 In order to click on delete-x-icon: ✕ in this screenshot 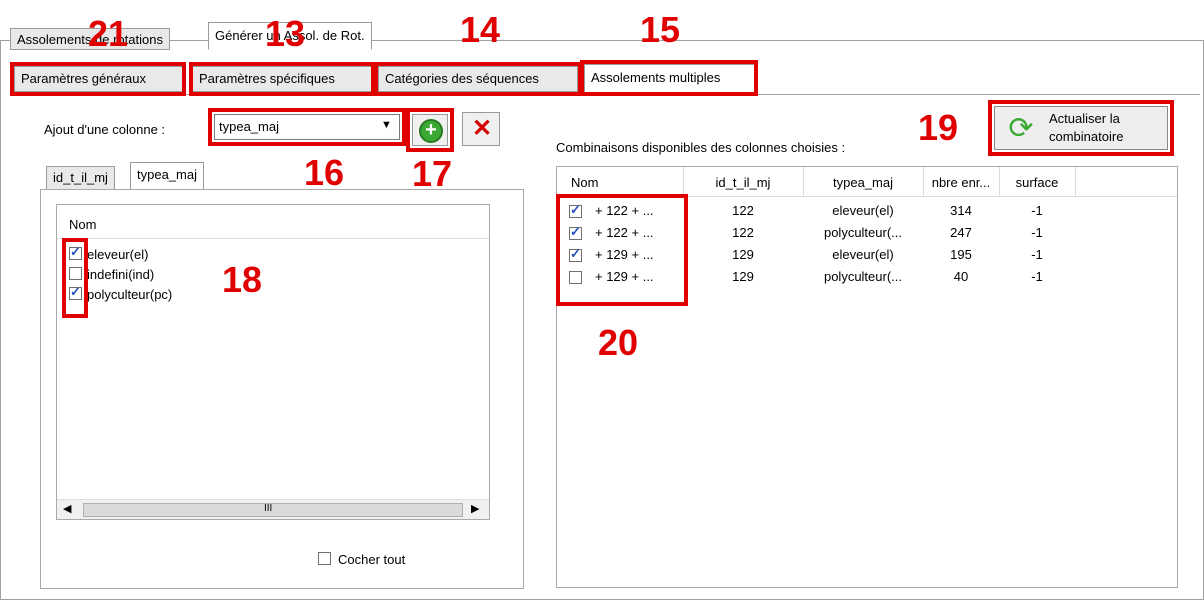, I will do `click(482, 128)`.